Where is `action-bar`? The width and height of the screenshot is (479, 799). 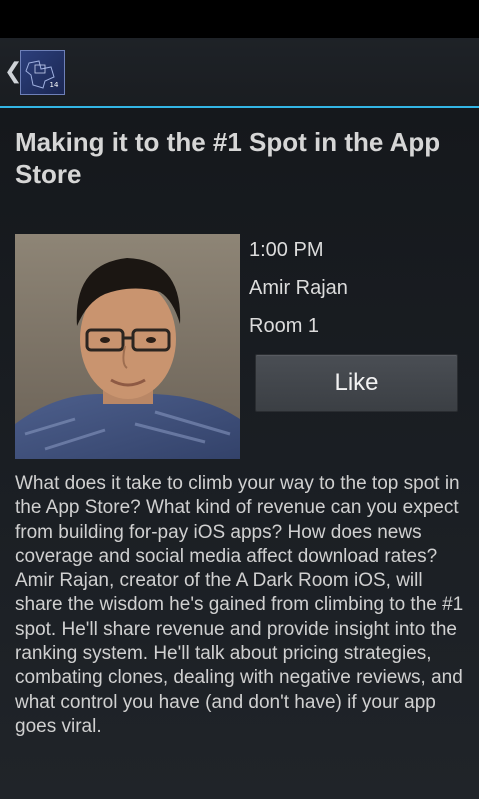
action-bar is located at coordinates (239, 72).